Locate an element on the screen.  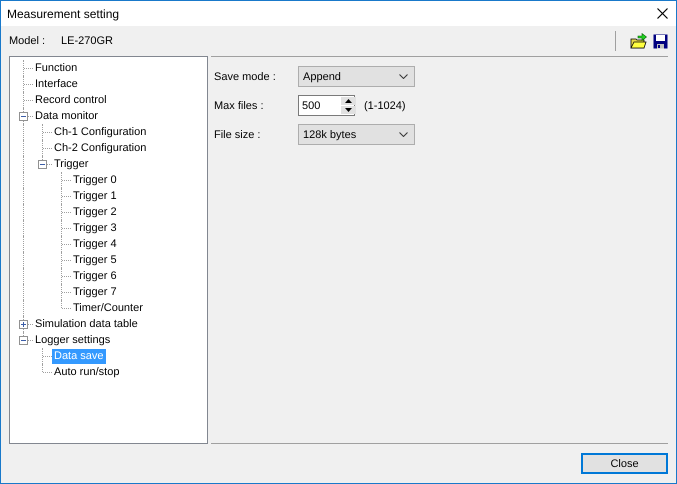
spin-up-button is located at coordinates (348, 101).